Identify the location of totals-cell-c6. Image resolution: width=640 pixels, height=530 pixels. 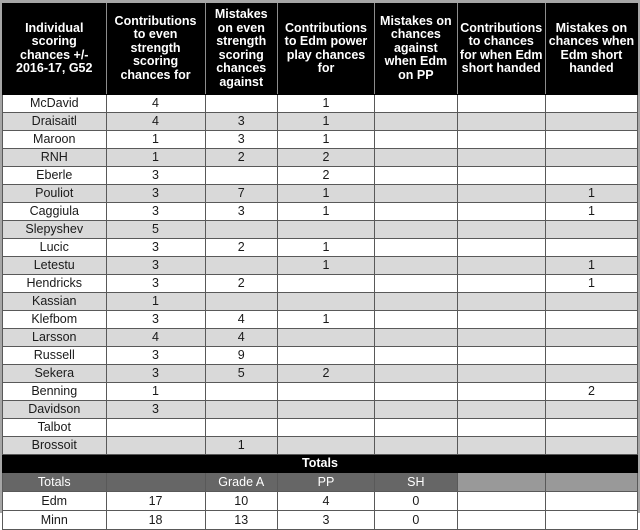
(591, 520).